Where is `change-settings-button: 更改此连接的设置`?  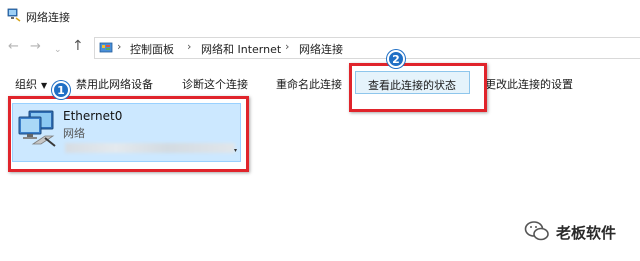
change-settings-button: 更改此连接的设置 is located at coordinates (529, 84).